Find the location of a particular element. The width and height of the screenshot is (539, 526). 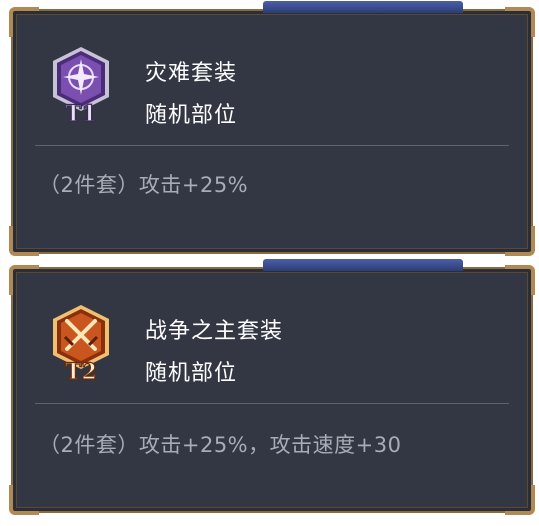

set-name: 战争之主套装 is located at coordinates (214, 331).